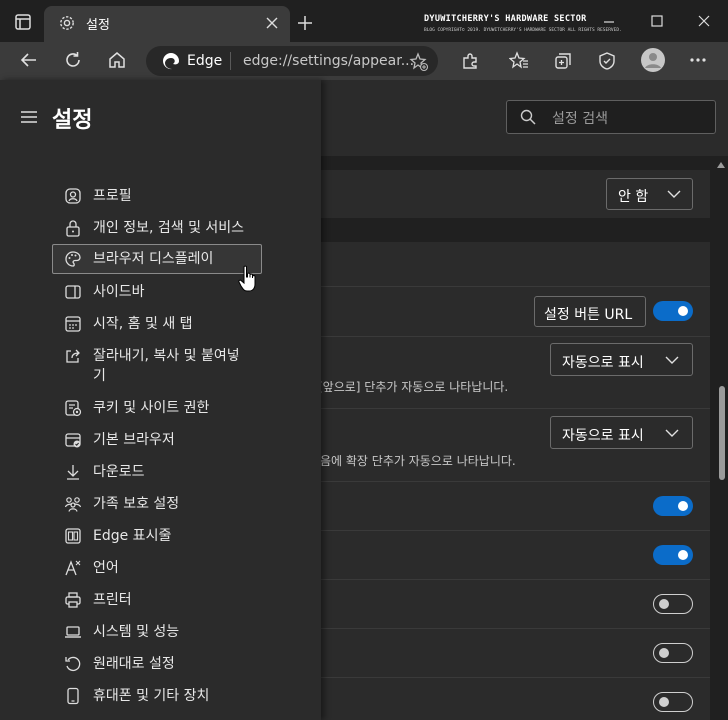 The width and height of the screenshot is (728, 720). Describe the element at coordinates (73, 632) in the screenshot. I see `system-icon` at that location.